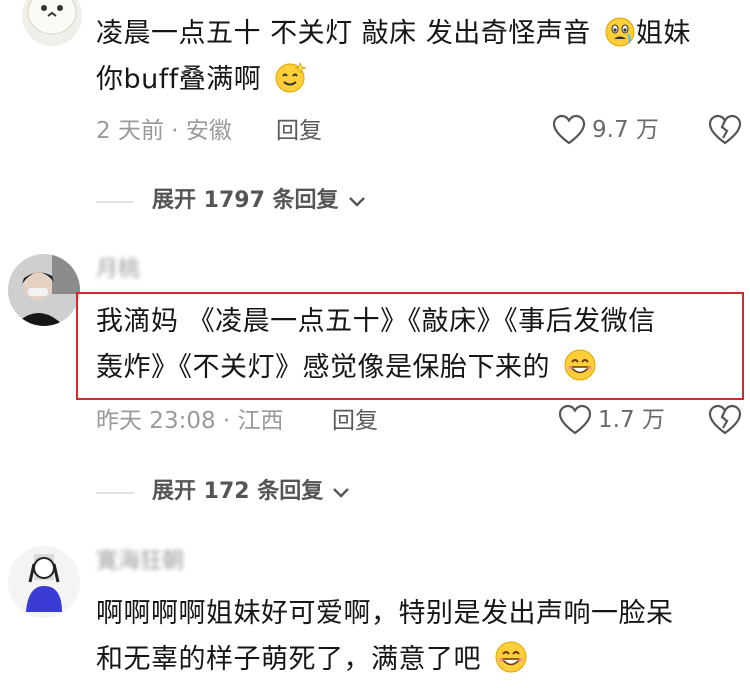  I want to click on username: 月桃, so click(118, 270).